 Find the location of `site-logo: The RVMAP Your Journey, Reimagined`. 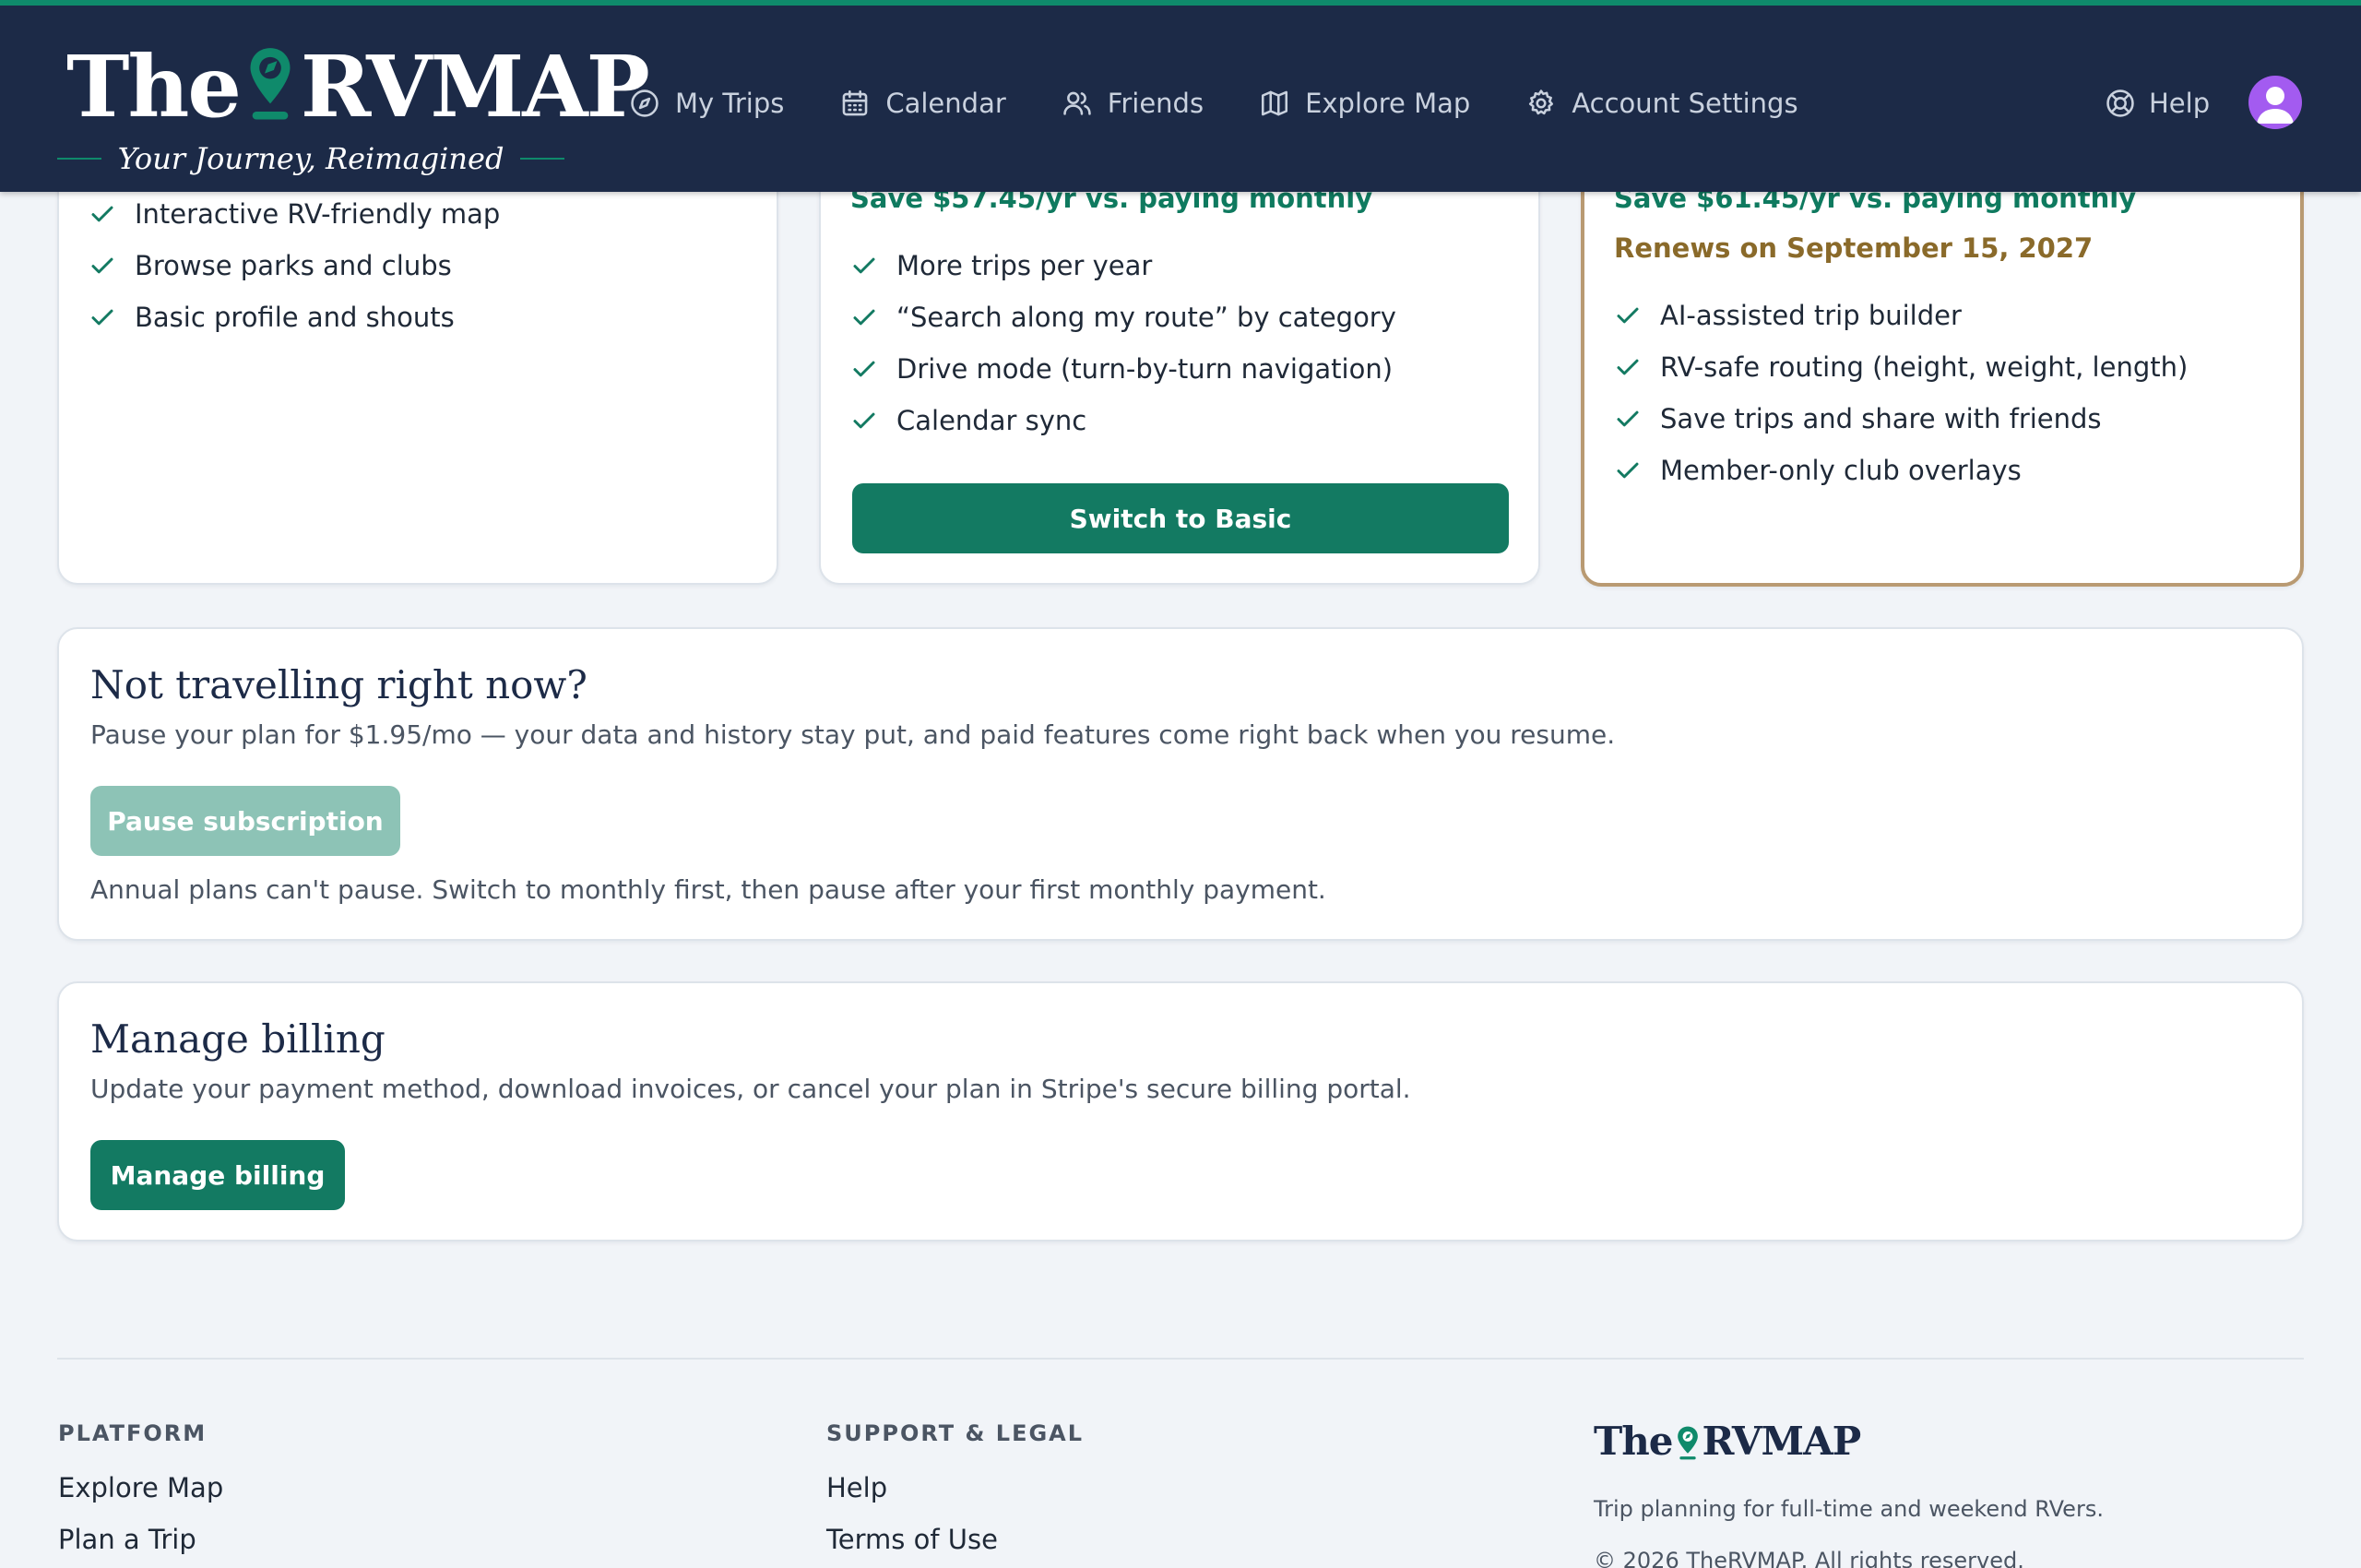

site-logo: The RVMAP Your Journey, Reimagined is located at coordinates (353, 107).